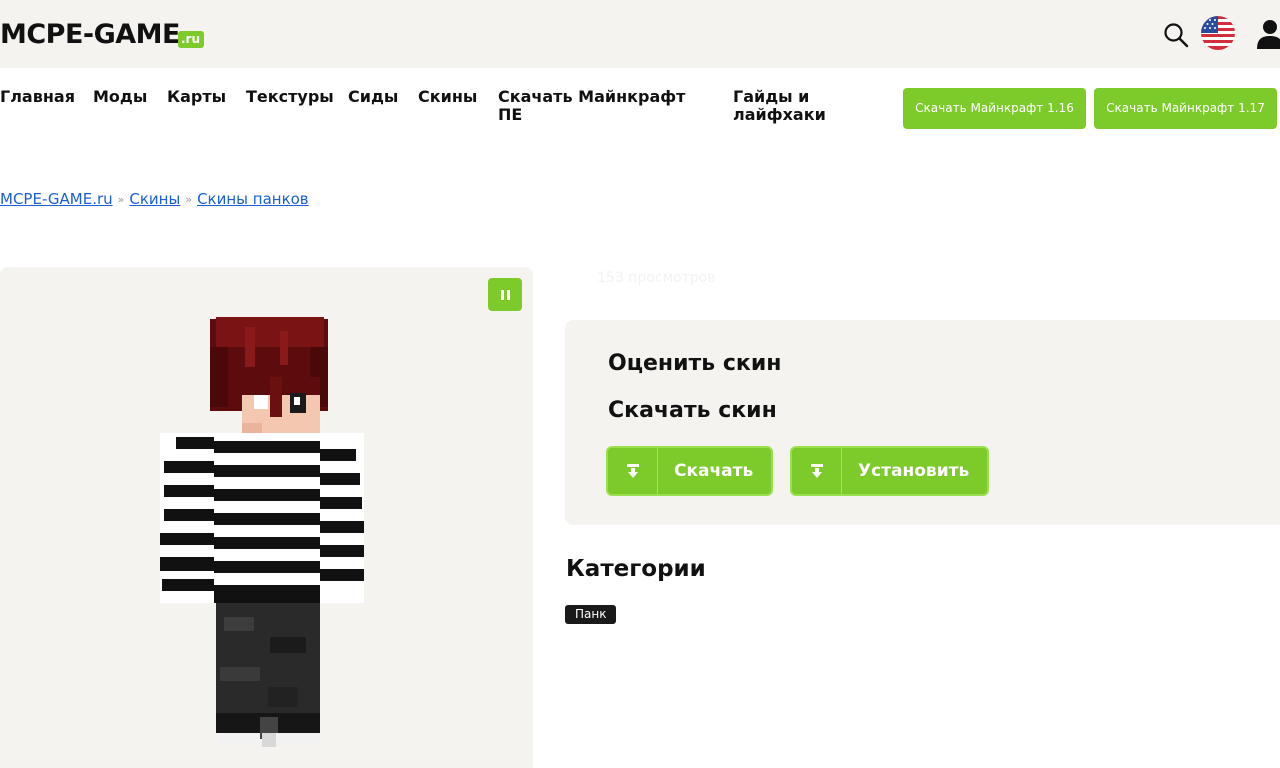 The height and width of the screenshot is (768, 1280). I want to click on site-logo: MCPE-GAME .ru, so click(102, 34).